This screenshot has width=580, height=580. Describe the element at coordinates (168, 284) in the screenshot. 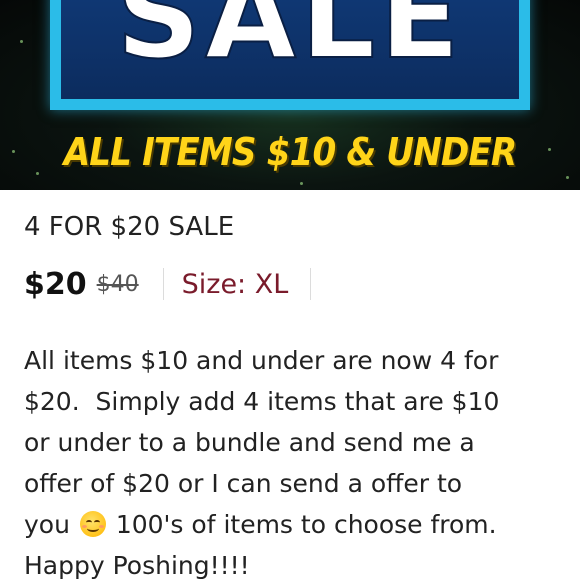

I see `price-row: $20 $40 Size: XL` at that location.